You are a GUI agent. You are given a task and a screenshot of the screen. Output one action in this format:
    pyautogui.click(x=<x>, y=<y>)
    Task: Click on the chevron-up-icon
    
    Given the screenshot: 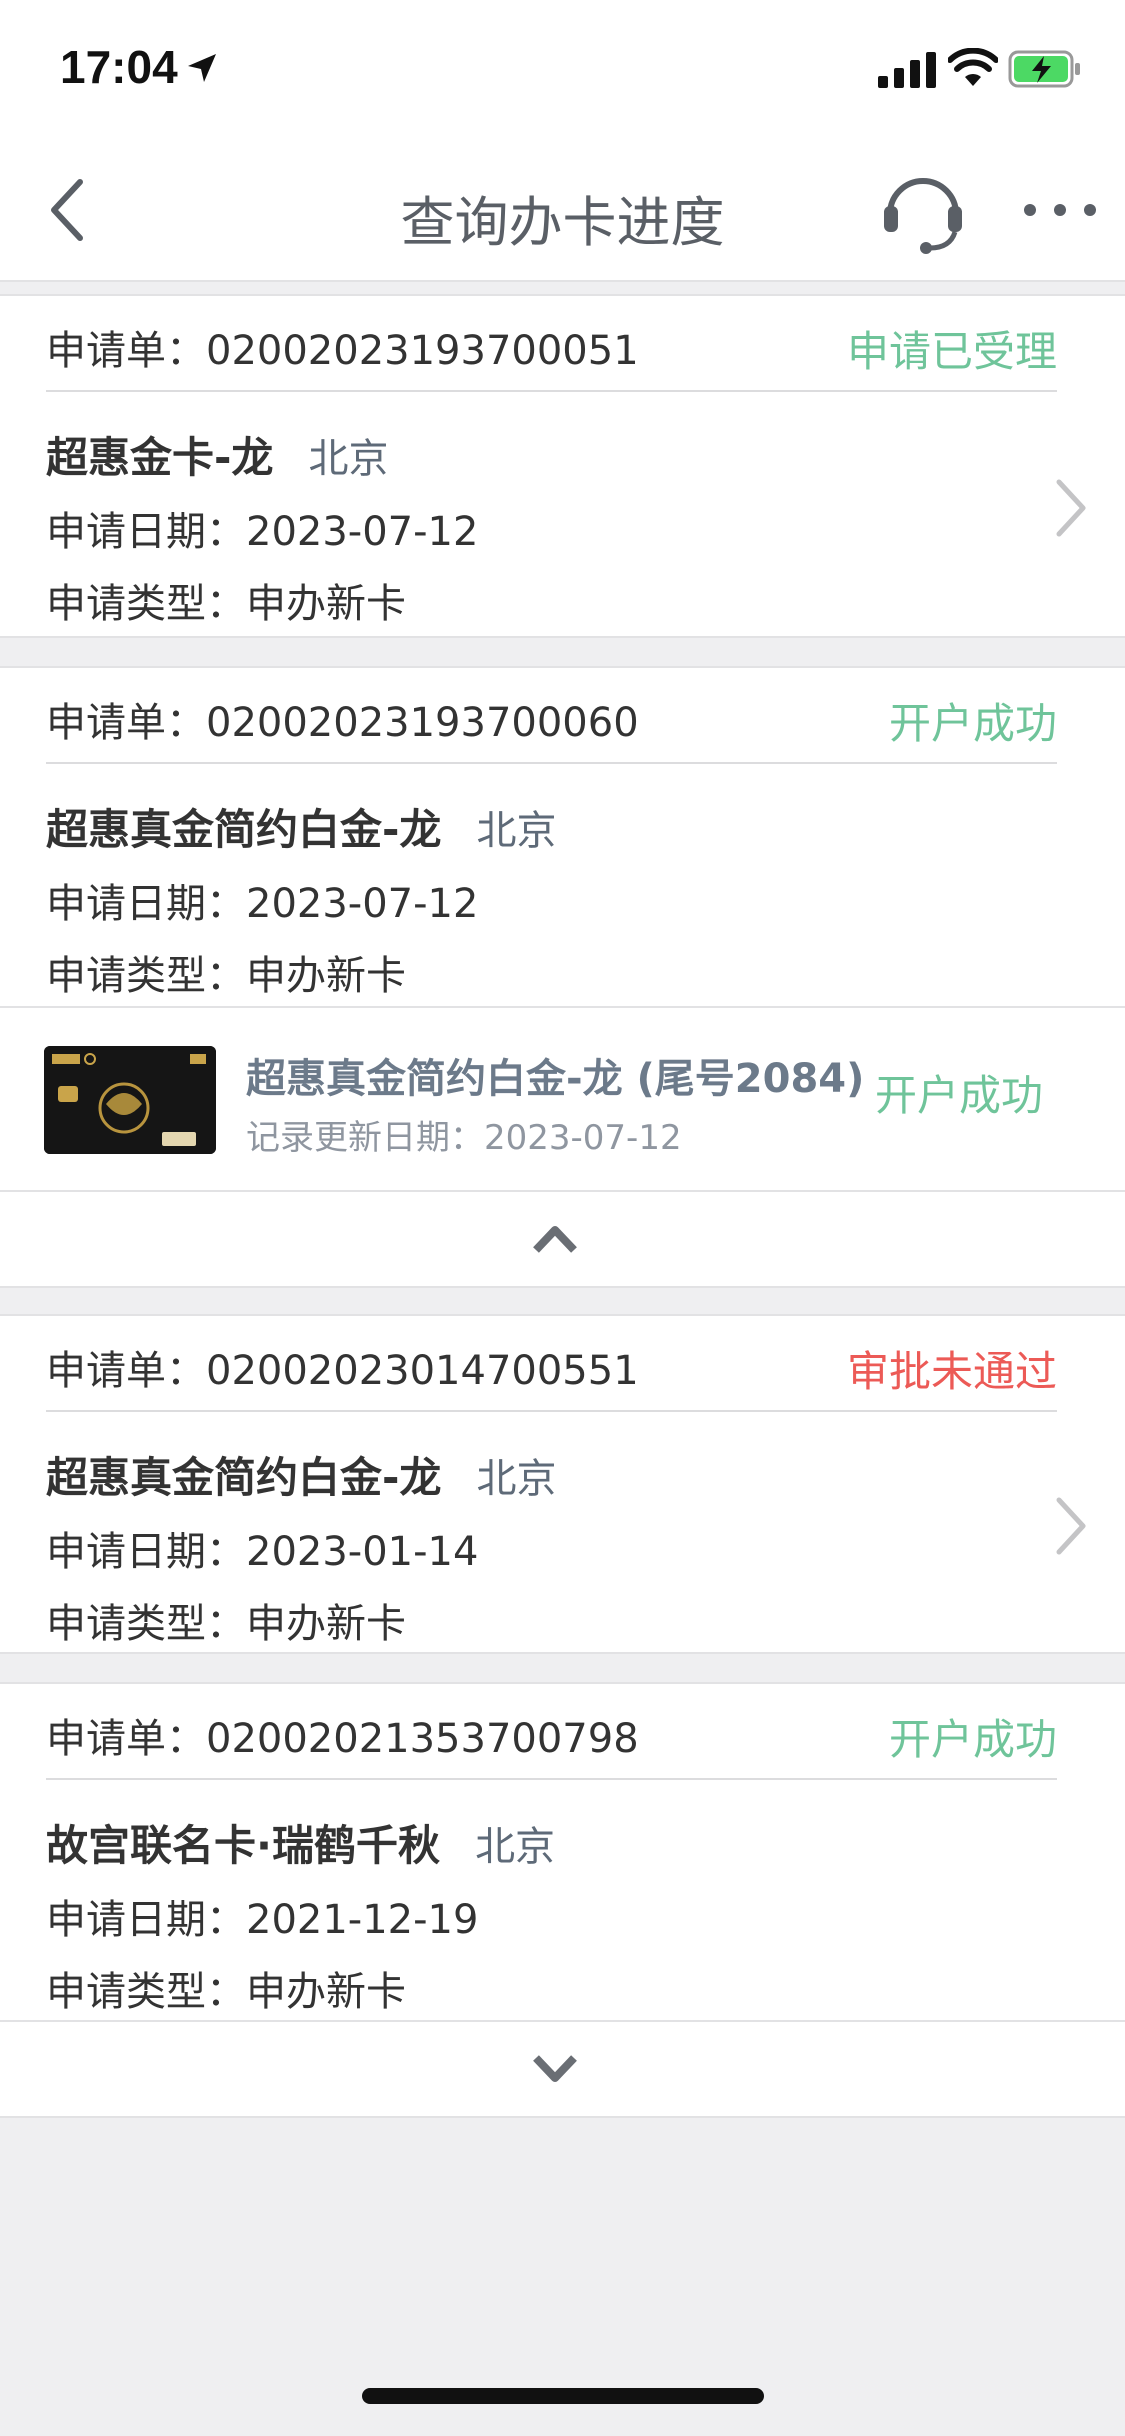 What is the action you would take?
    pyautogui.click(x=555, y=1238)
    